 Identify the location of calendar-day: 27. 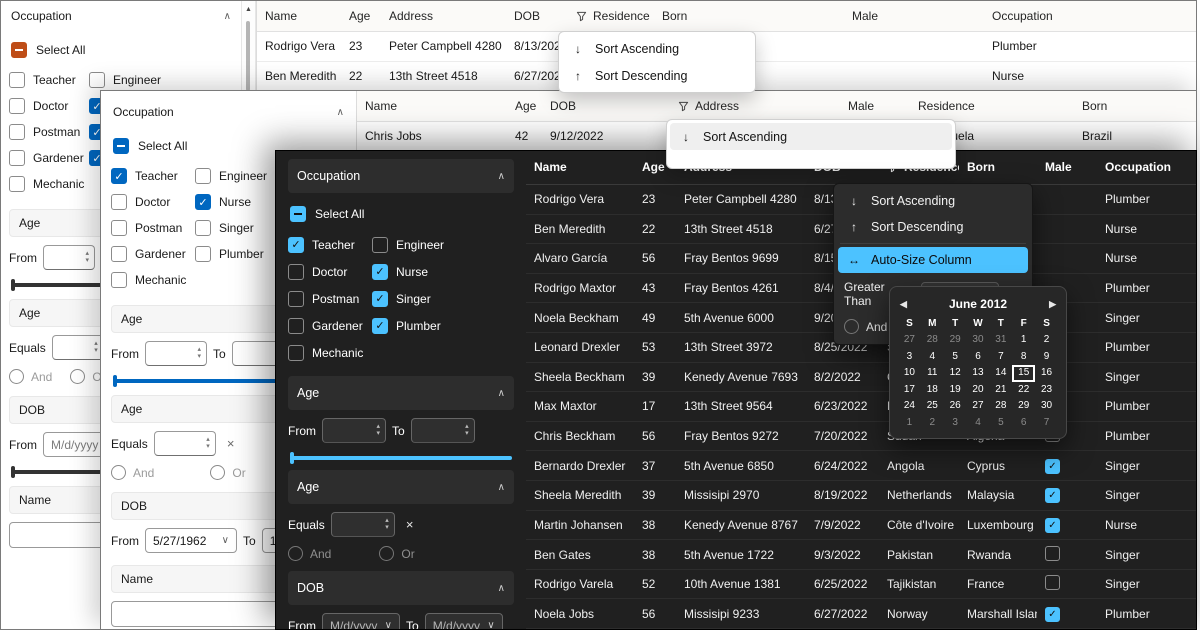
(909, 340).